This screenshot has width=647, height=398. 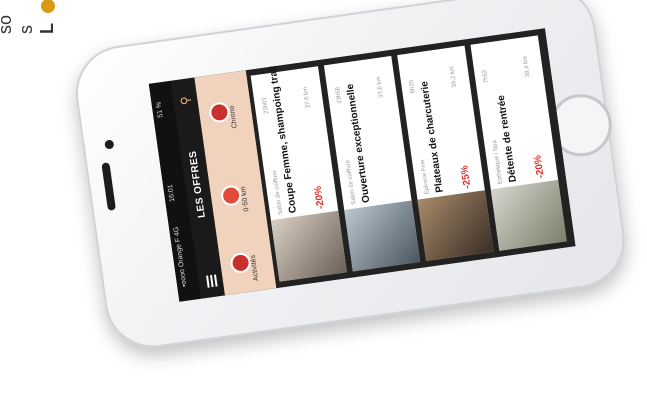 I want to click on menu-icon, so click(x=211, y=281).